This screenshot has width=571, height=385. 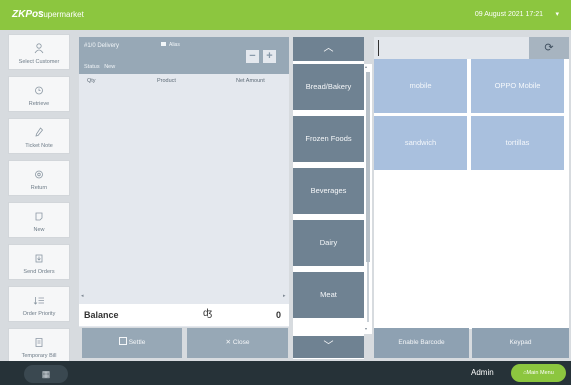 I want to click on retrieve-button: Retrieve, so click(x=39, y=94).